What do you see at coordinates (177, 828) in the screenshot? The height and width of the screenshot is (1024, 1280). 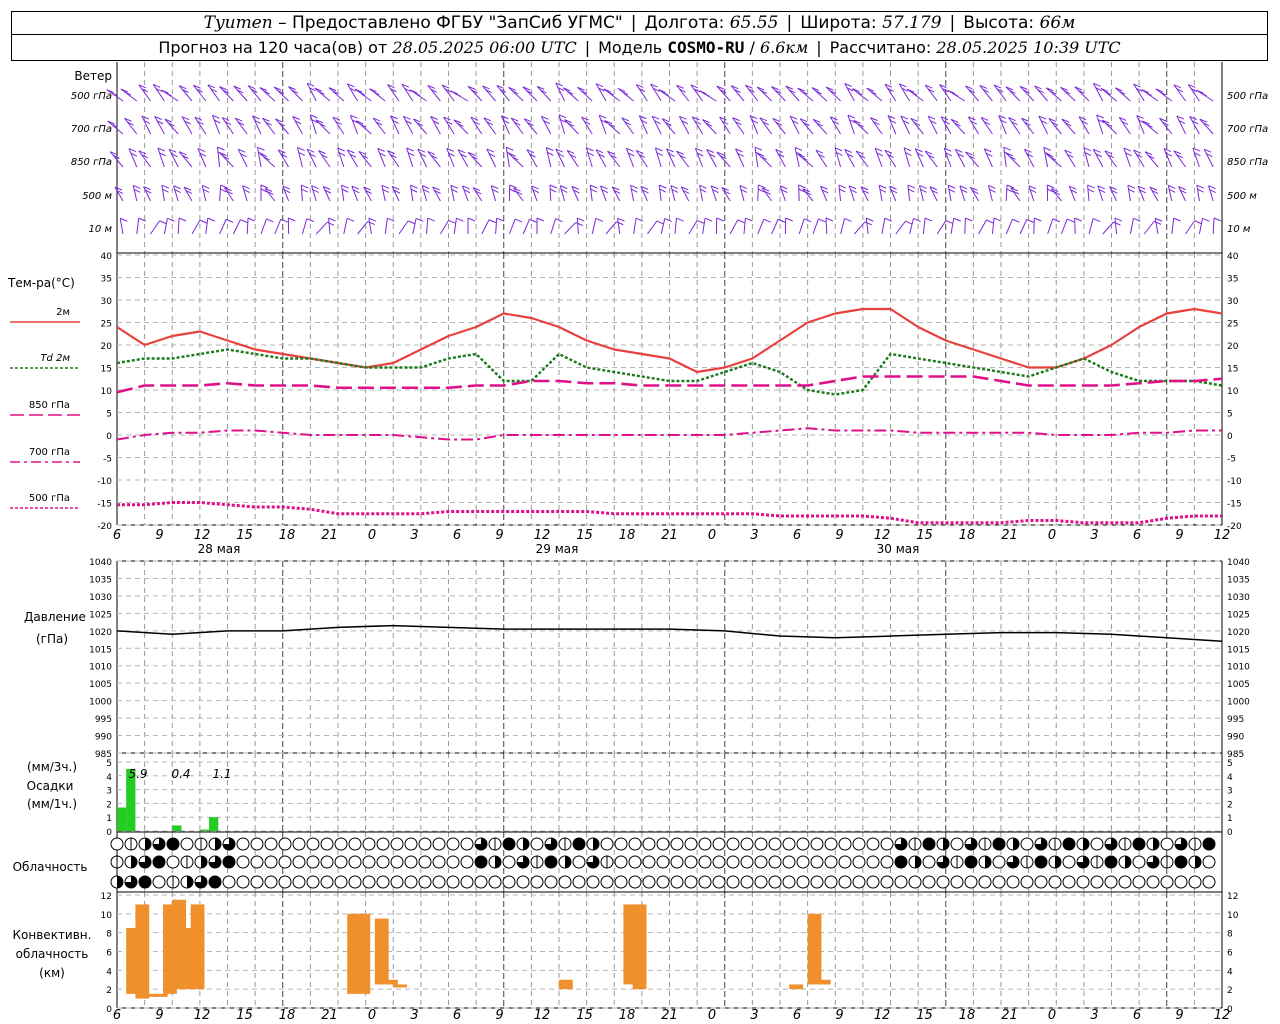 I see `precip-bar` at bounding box center [177, 828].